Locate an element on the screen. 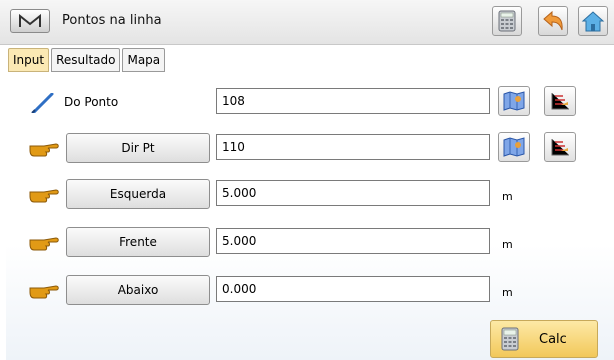  front-offset-input is located at coordinates (353, 241).